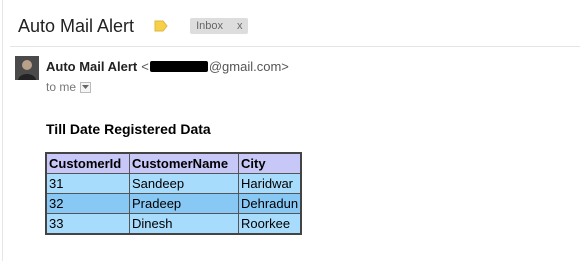  What do you see at coordinates (270, 183) in the screenshot?
I see `table-cell: Haridwar` at bounding box center [270, 183].